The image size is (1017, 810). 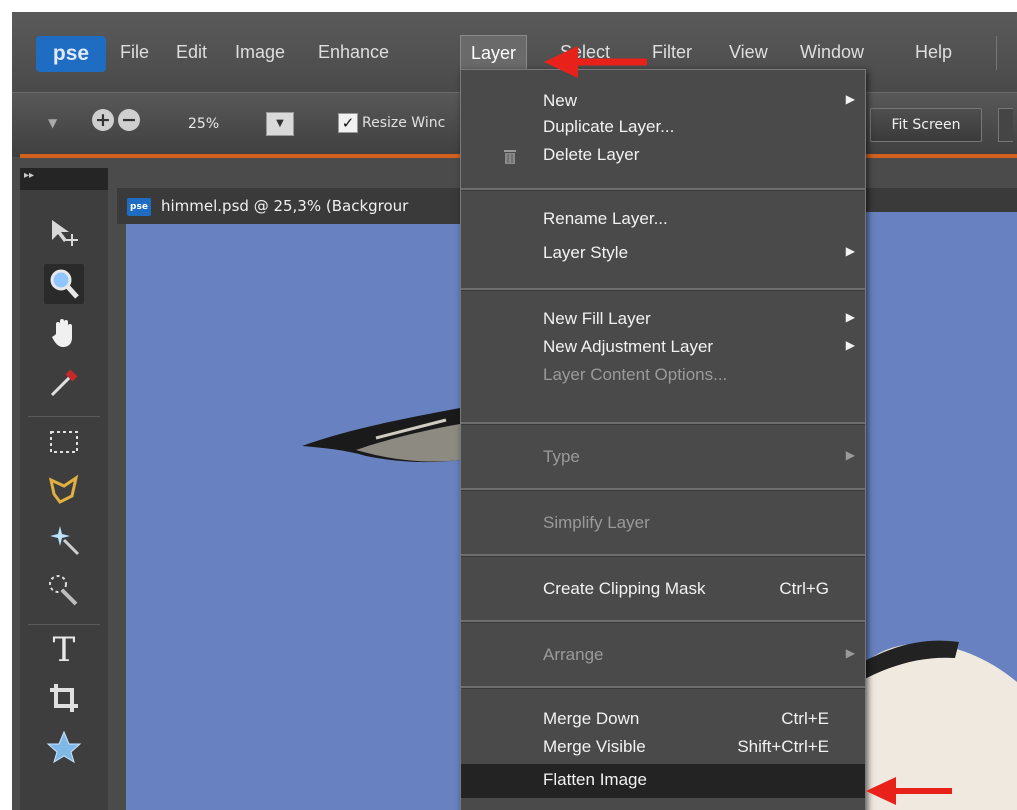 I want to click on menu-item-merge-down: Merge Down Ctrl+E, so click(x=663, y=720).